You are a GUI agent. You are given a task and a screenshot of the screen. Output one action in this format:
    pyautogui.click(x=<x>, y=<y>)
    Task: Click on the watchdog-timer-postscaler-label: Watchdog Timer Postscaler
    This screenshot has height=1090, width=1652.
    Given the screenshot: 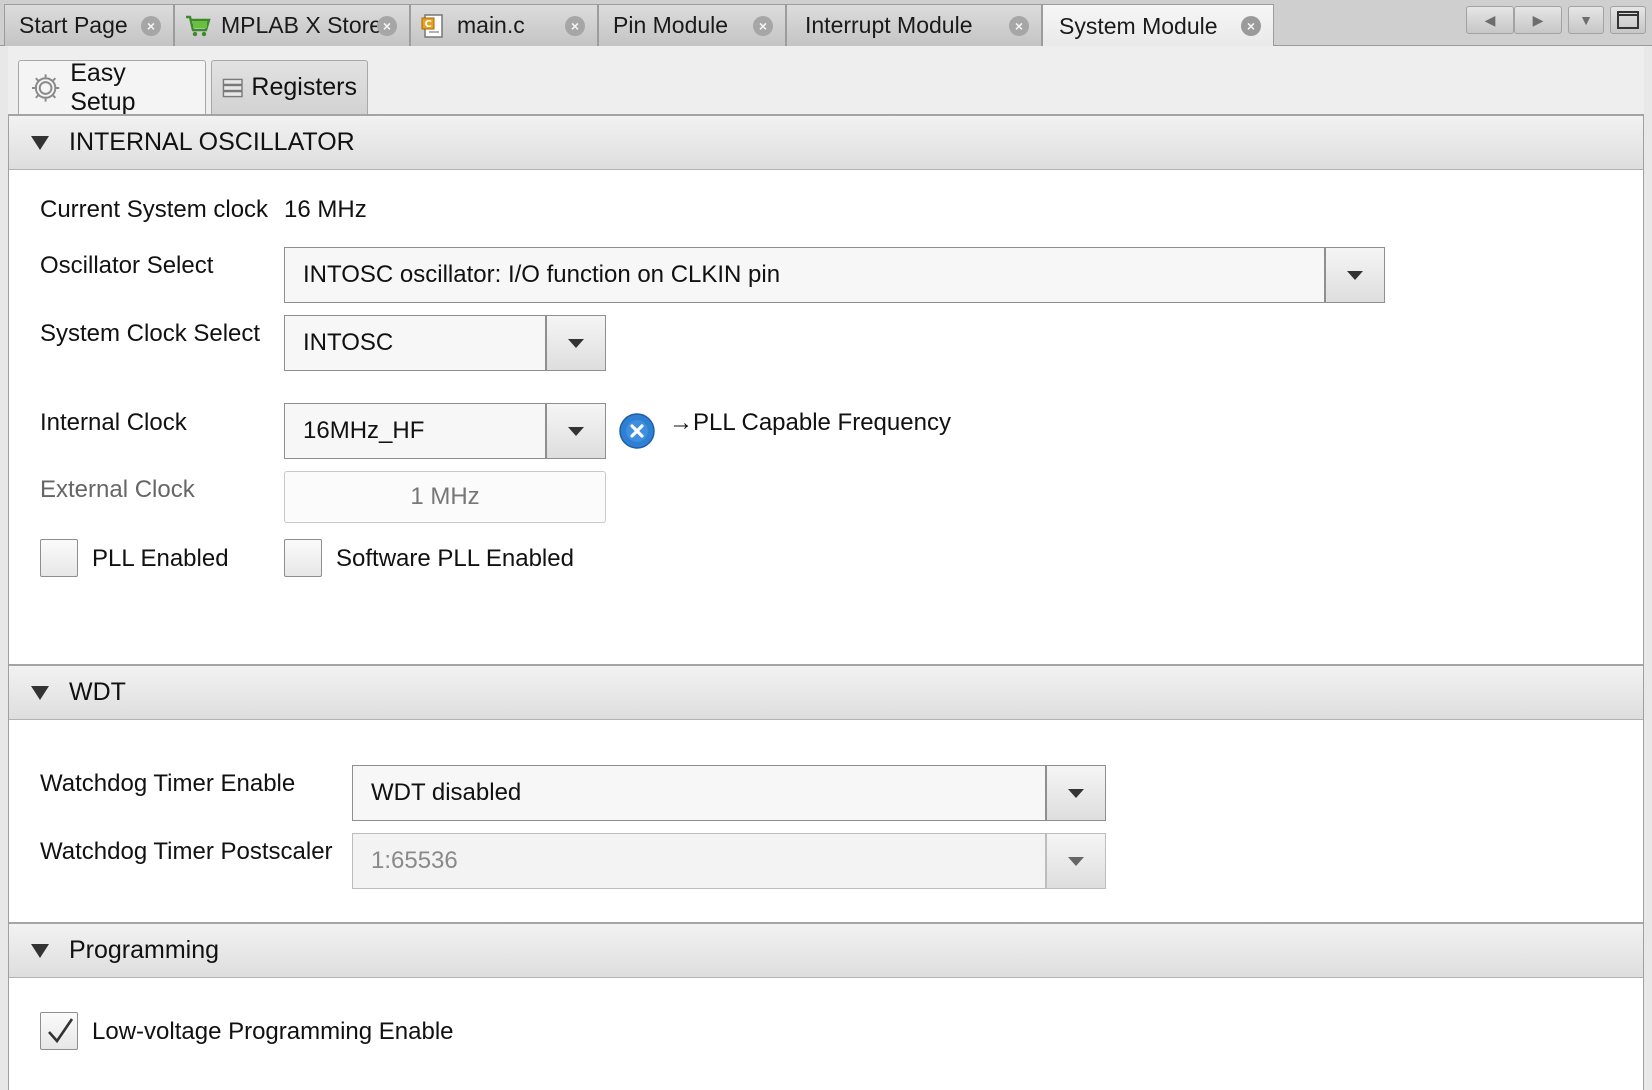 What is the action you would take?
    pyautogui.click(x=186, y=851)
    